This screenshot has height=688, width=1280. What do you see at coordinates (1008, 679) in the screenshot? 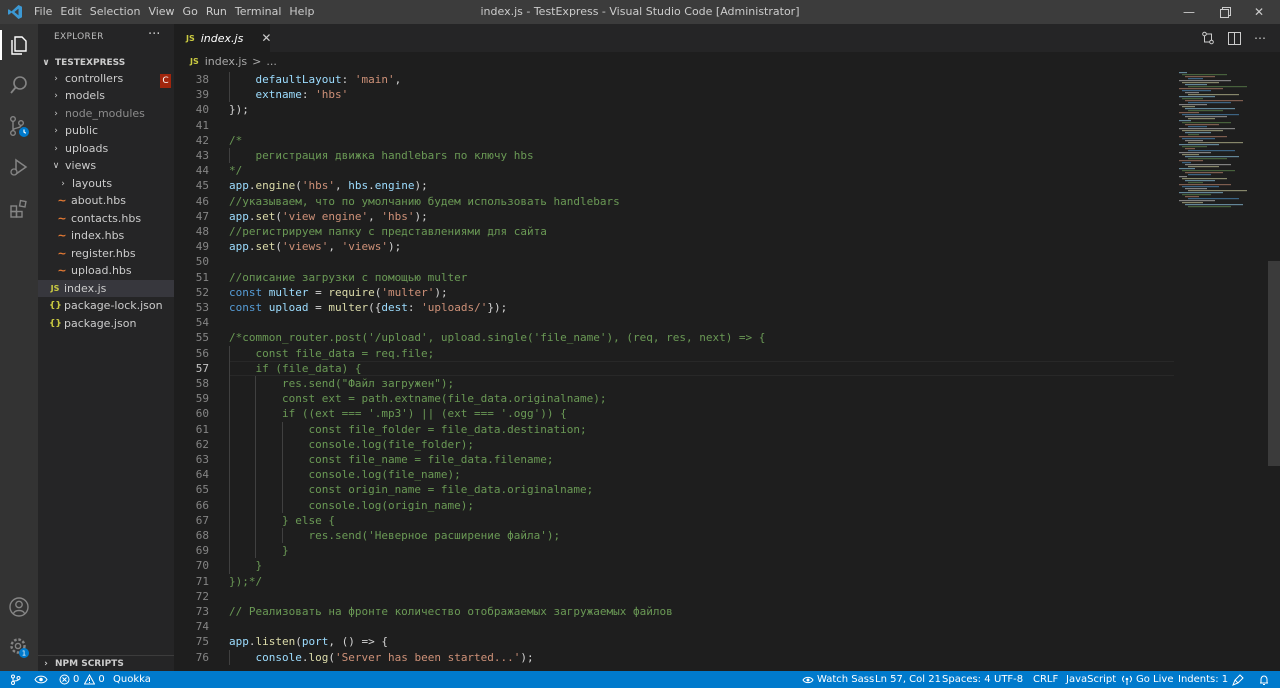
I see `encoding: UTF-8` at bounding box center [1008, 679].